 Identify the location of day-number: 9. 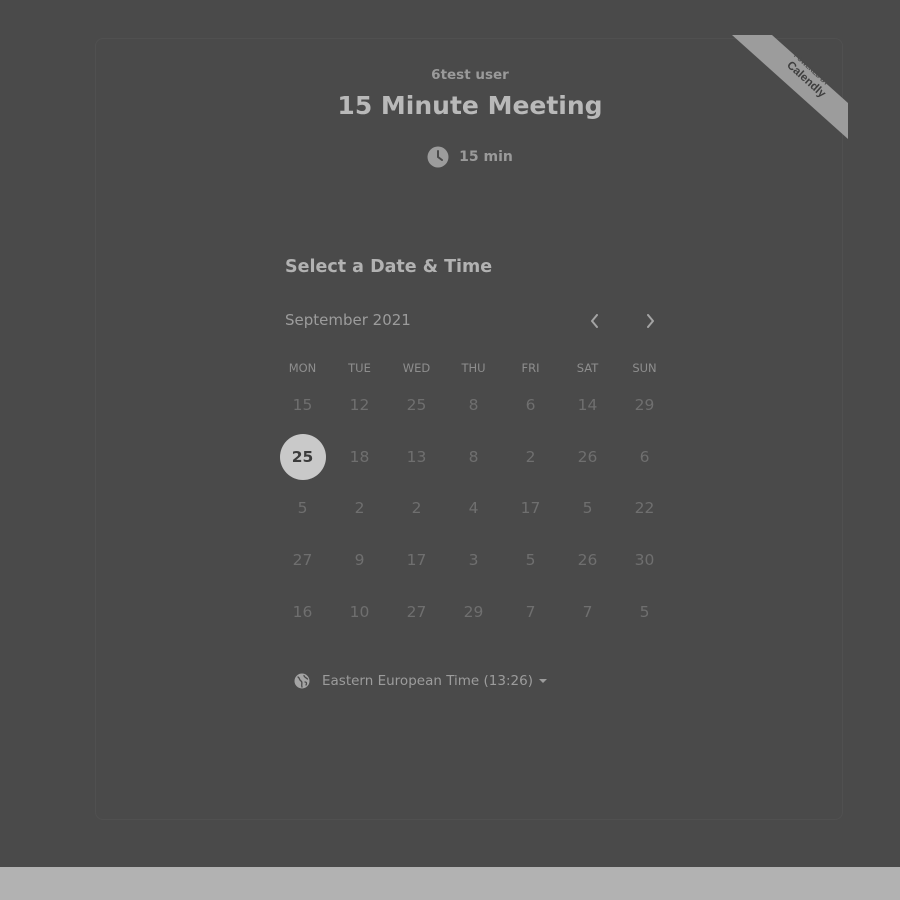
(359, 559).